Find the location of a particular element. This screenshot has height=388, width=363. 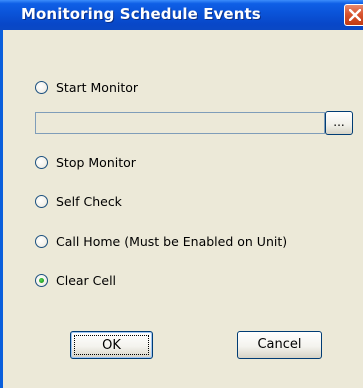

radio-button-selected is located at coordinates (41, 280).